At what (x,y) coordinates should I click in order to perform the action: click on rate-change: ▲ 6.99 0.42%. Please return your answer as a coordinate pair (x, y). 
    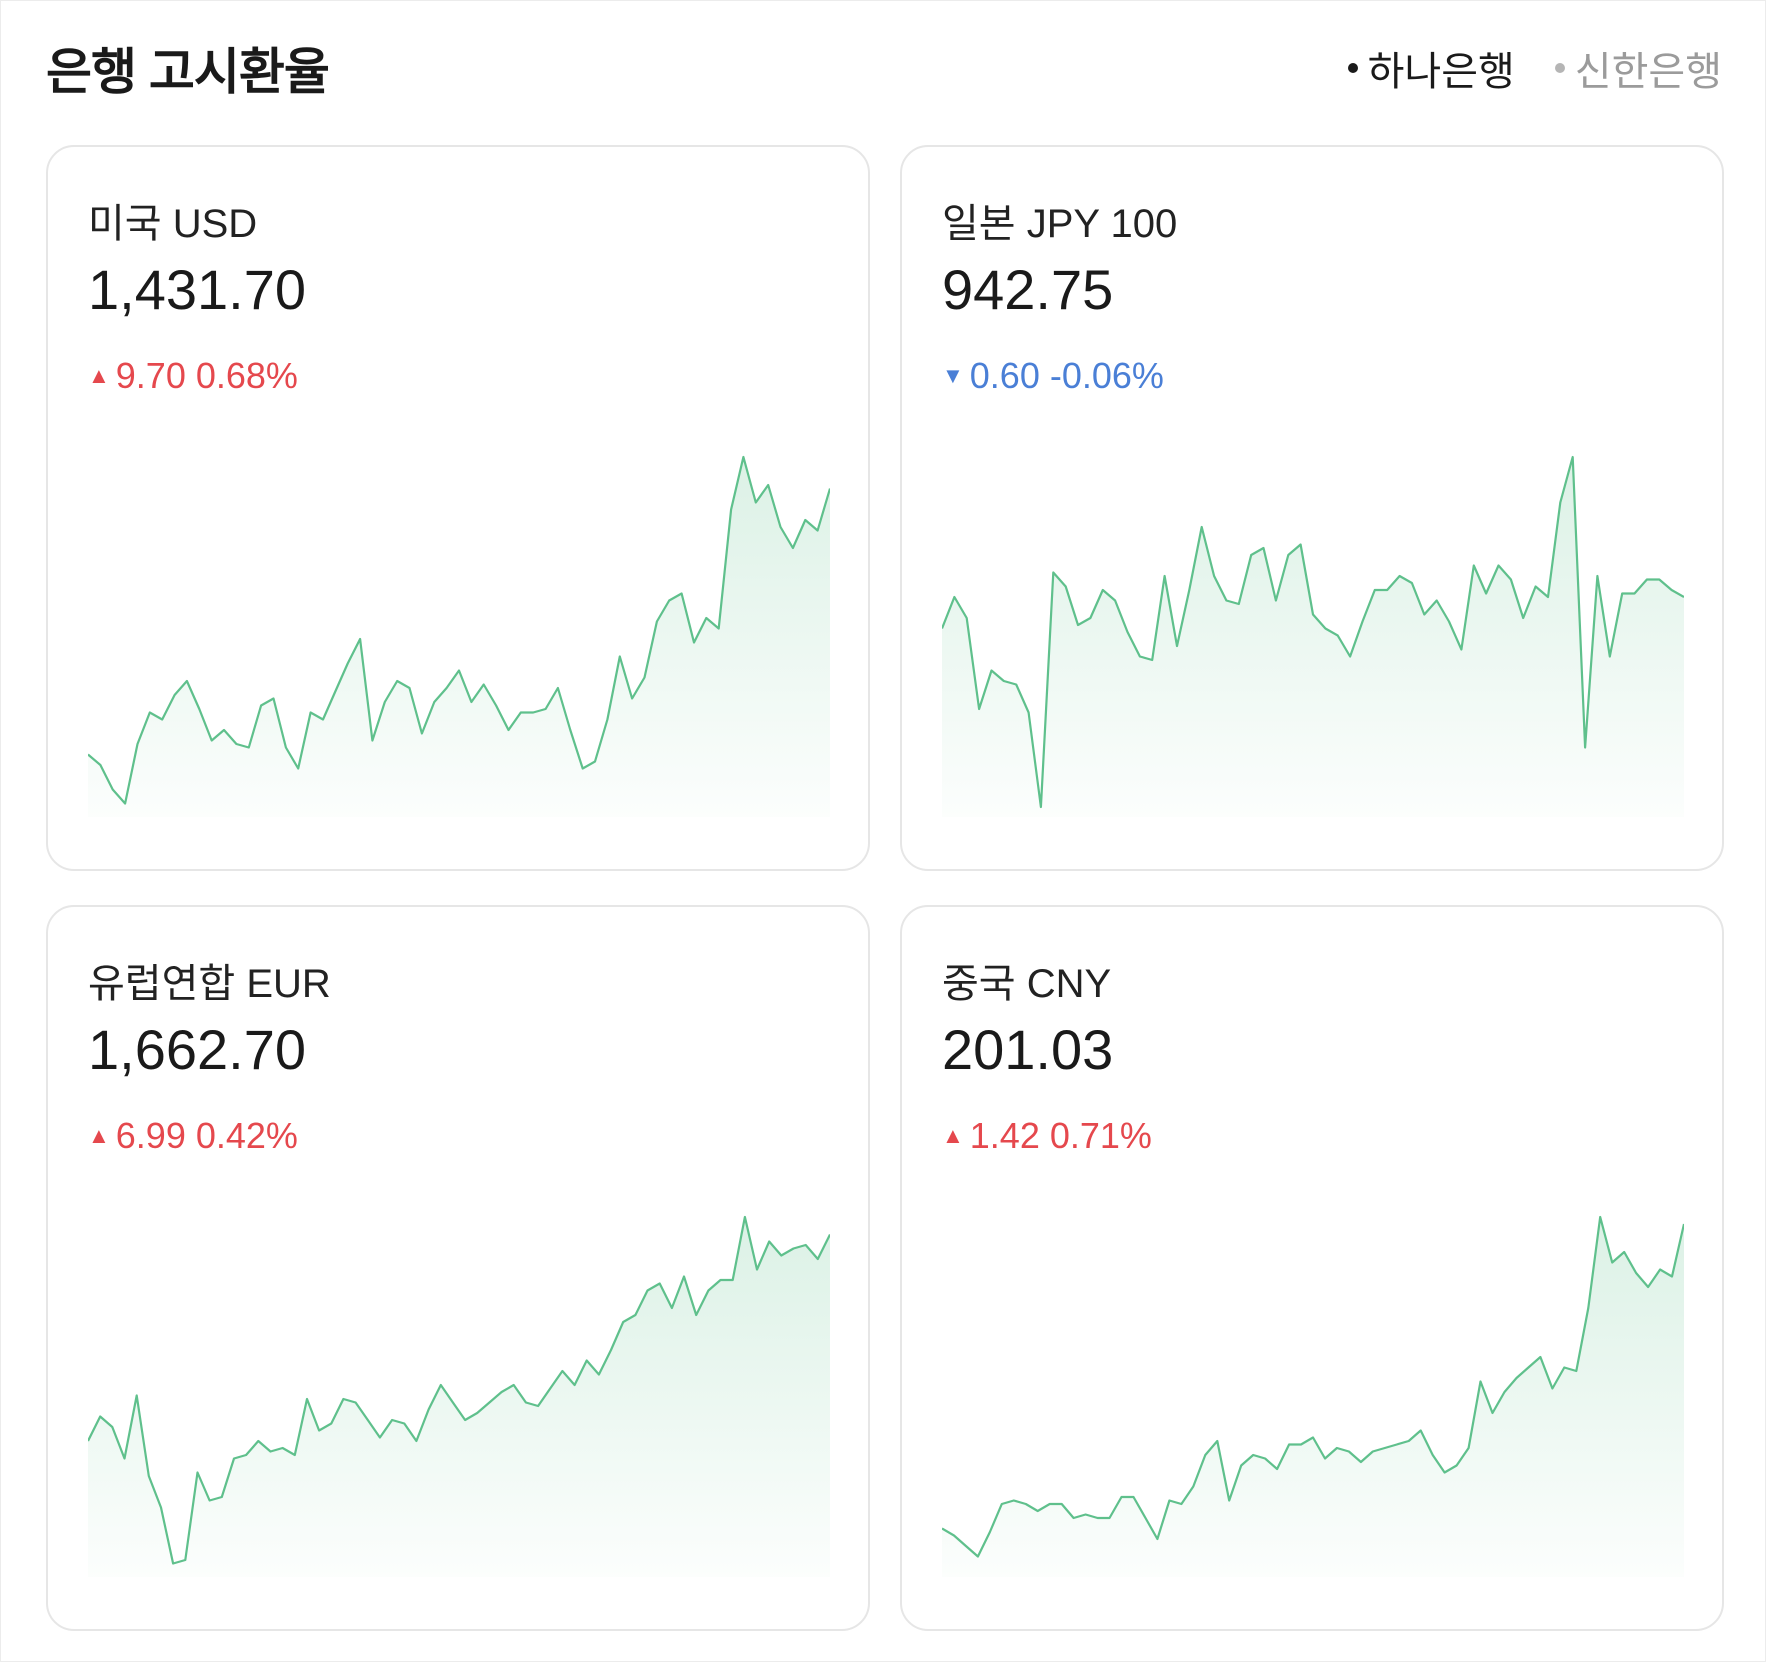
    Looking at the image, I should click on (193, 1136).